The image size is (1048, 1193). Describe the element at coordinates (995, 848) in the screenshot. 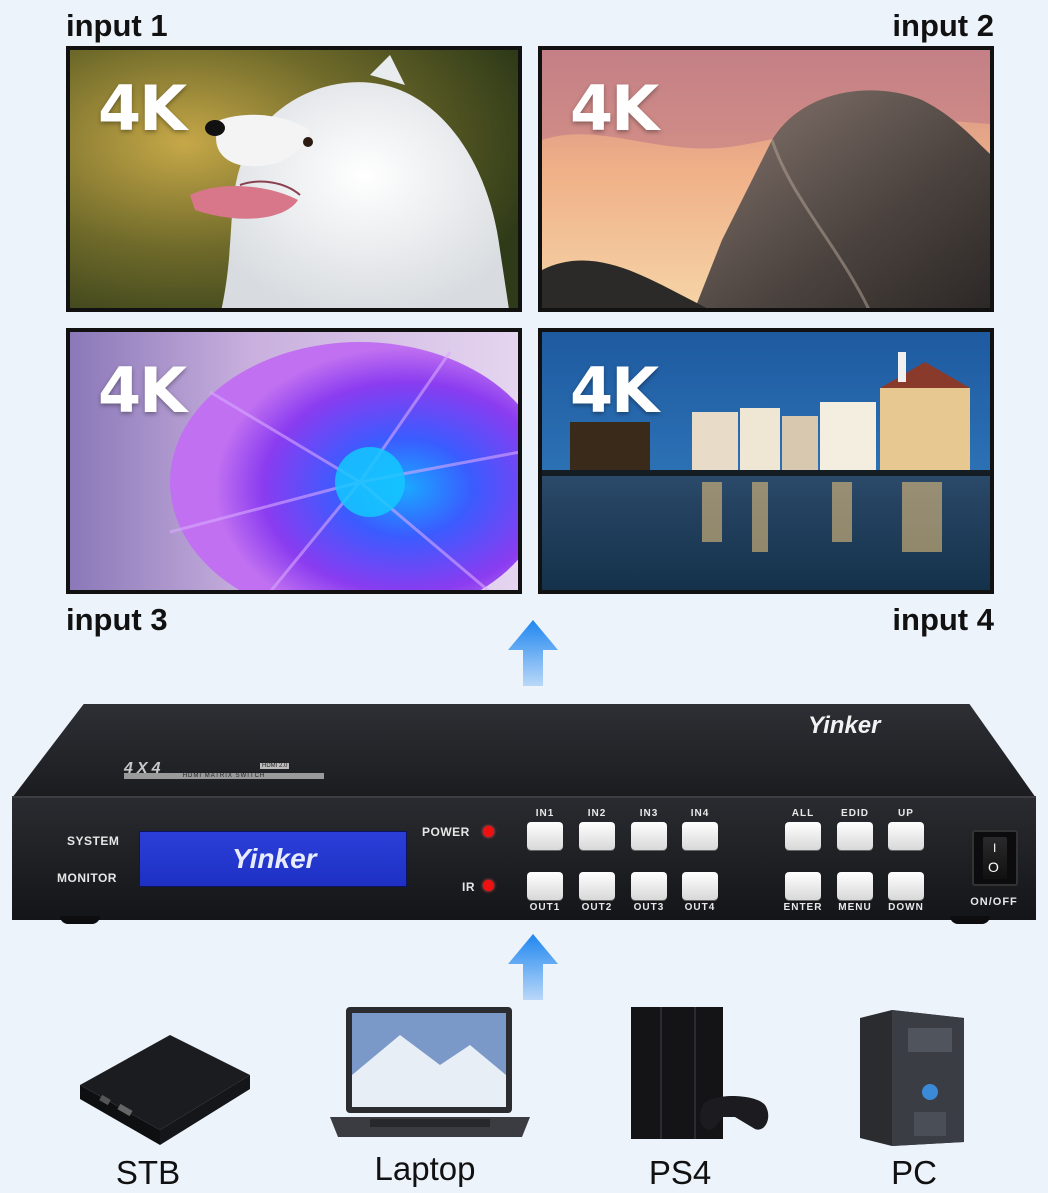

I see `switch-on-mark: I` at that location.